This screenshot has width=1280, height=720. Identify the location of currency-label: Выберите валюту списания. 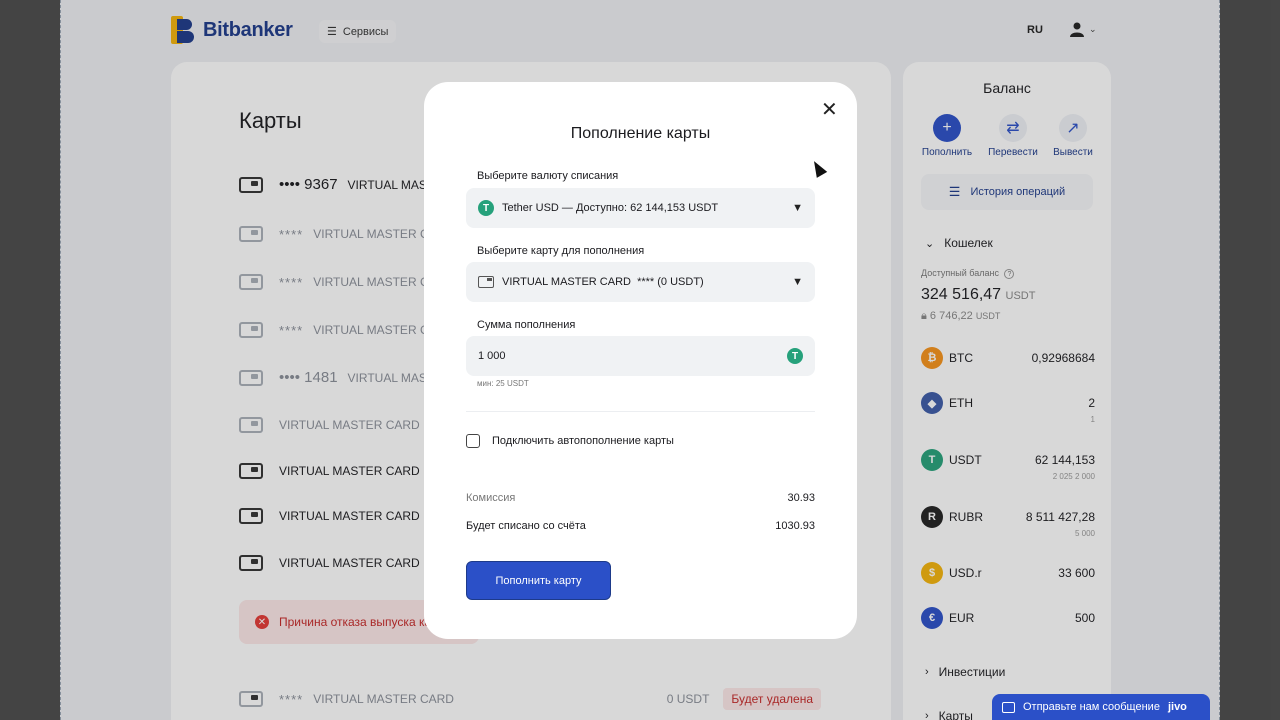
(548, 176).